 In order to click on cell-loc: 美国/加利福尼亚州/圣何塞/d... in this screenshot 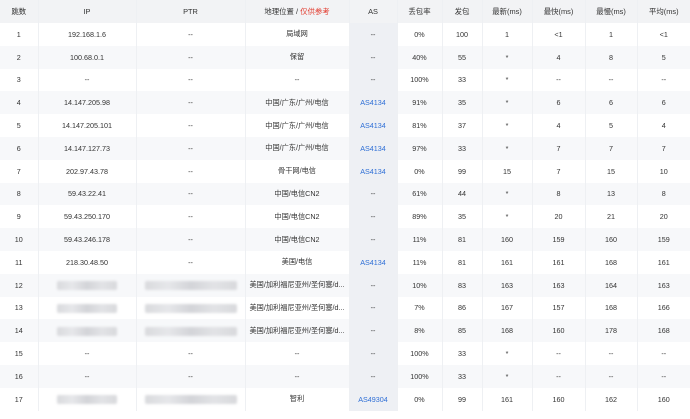, I will do `click(297, 285)`.